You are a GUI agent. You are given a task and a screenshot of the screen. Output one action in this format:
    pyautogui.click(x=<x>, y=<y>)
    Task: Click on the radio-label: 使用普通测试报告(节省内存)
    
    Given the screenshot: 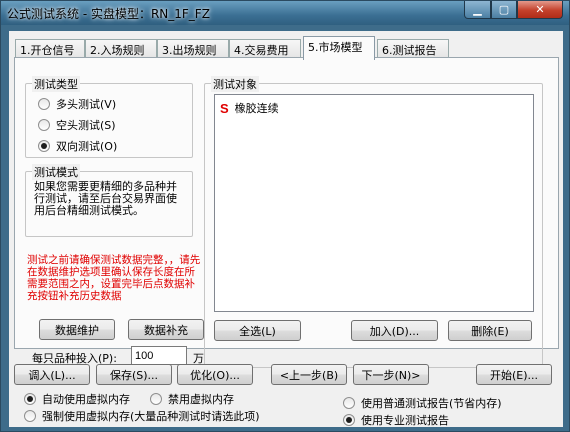 What is the action you would take?
    pyautogui.click(x=431, y=403)
    